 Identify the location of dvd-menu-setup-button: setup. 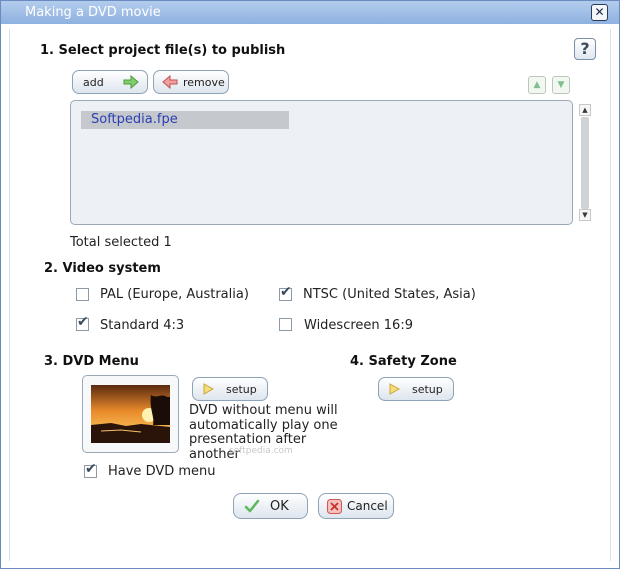
(230, 389).